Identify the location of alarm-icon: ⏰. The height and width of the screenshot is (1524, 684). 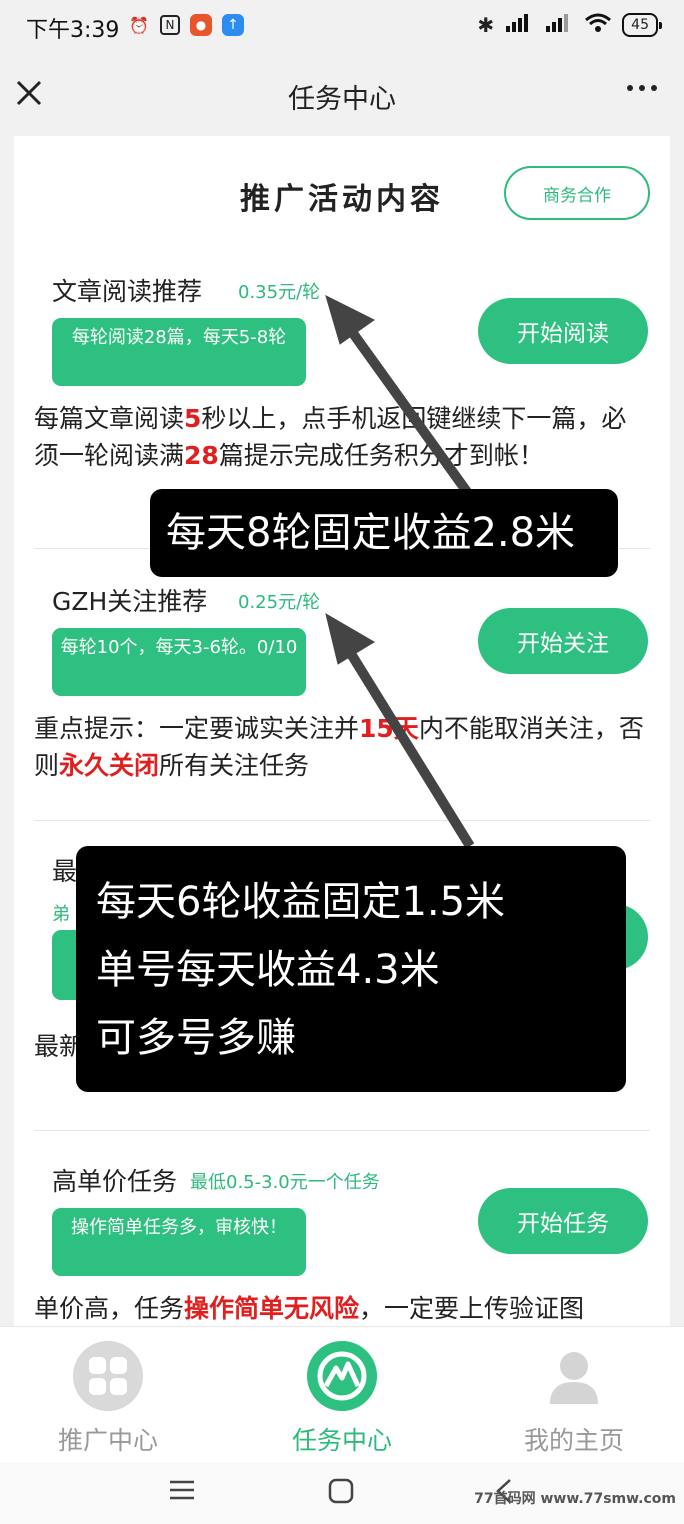
(139, 25).